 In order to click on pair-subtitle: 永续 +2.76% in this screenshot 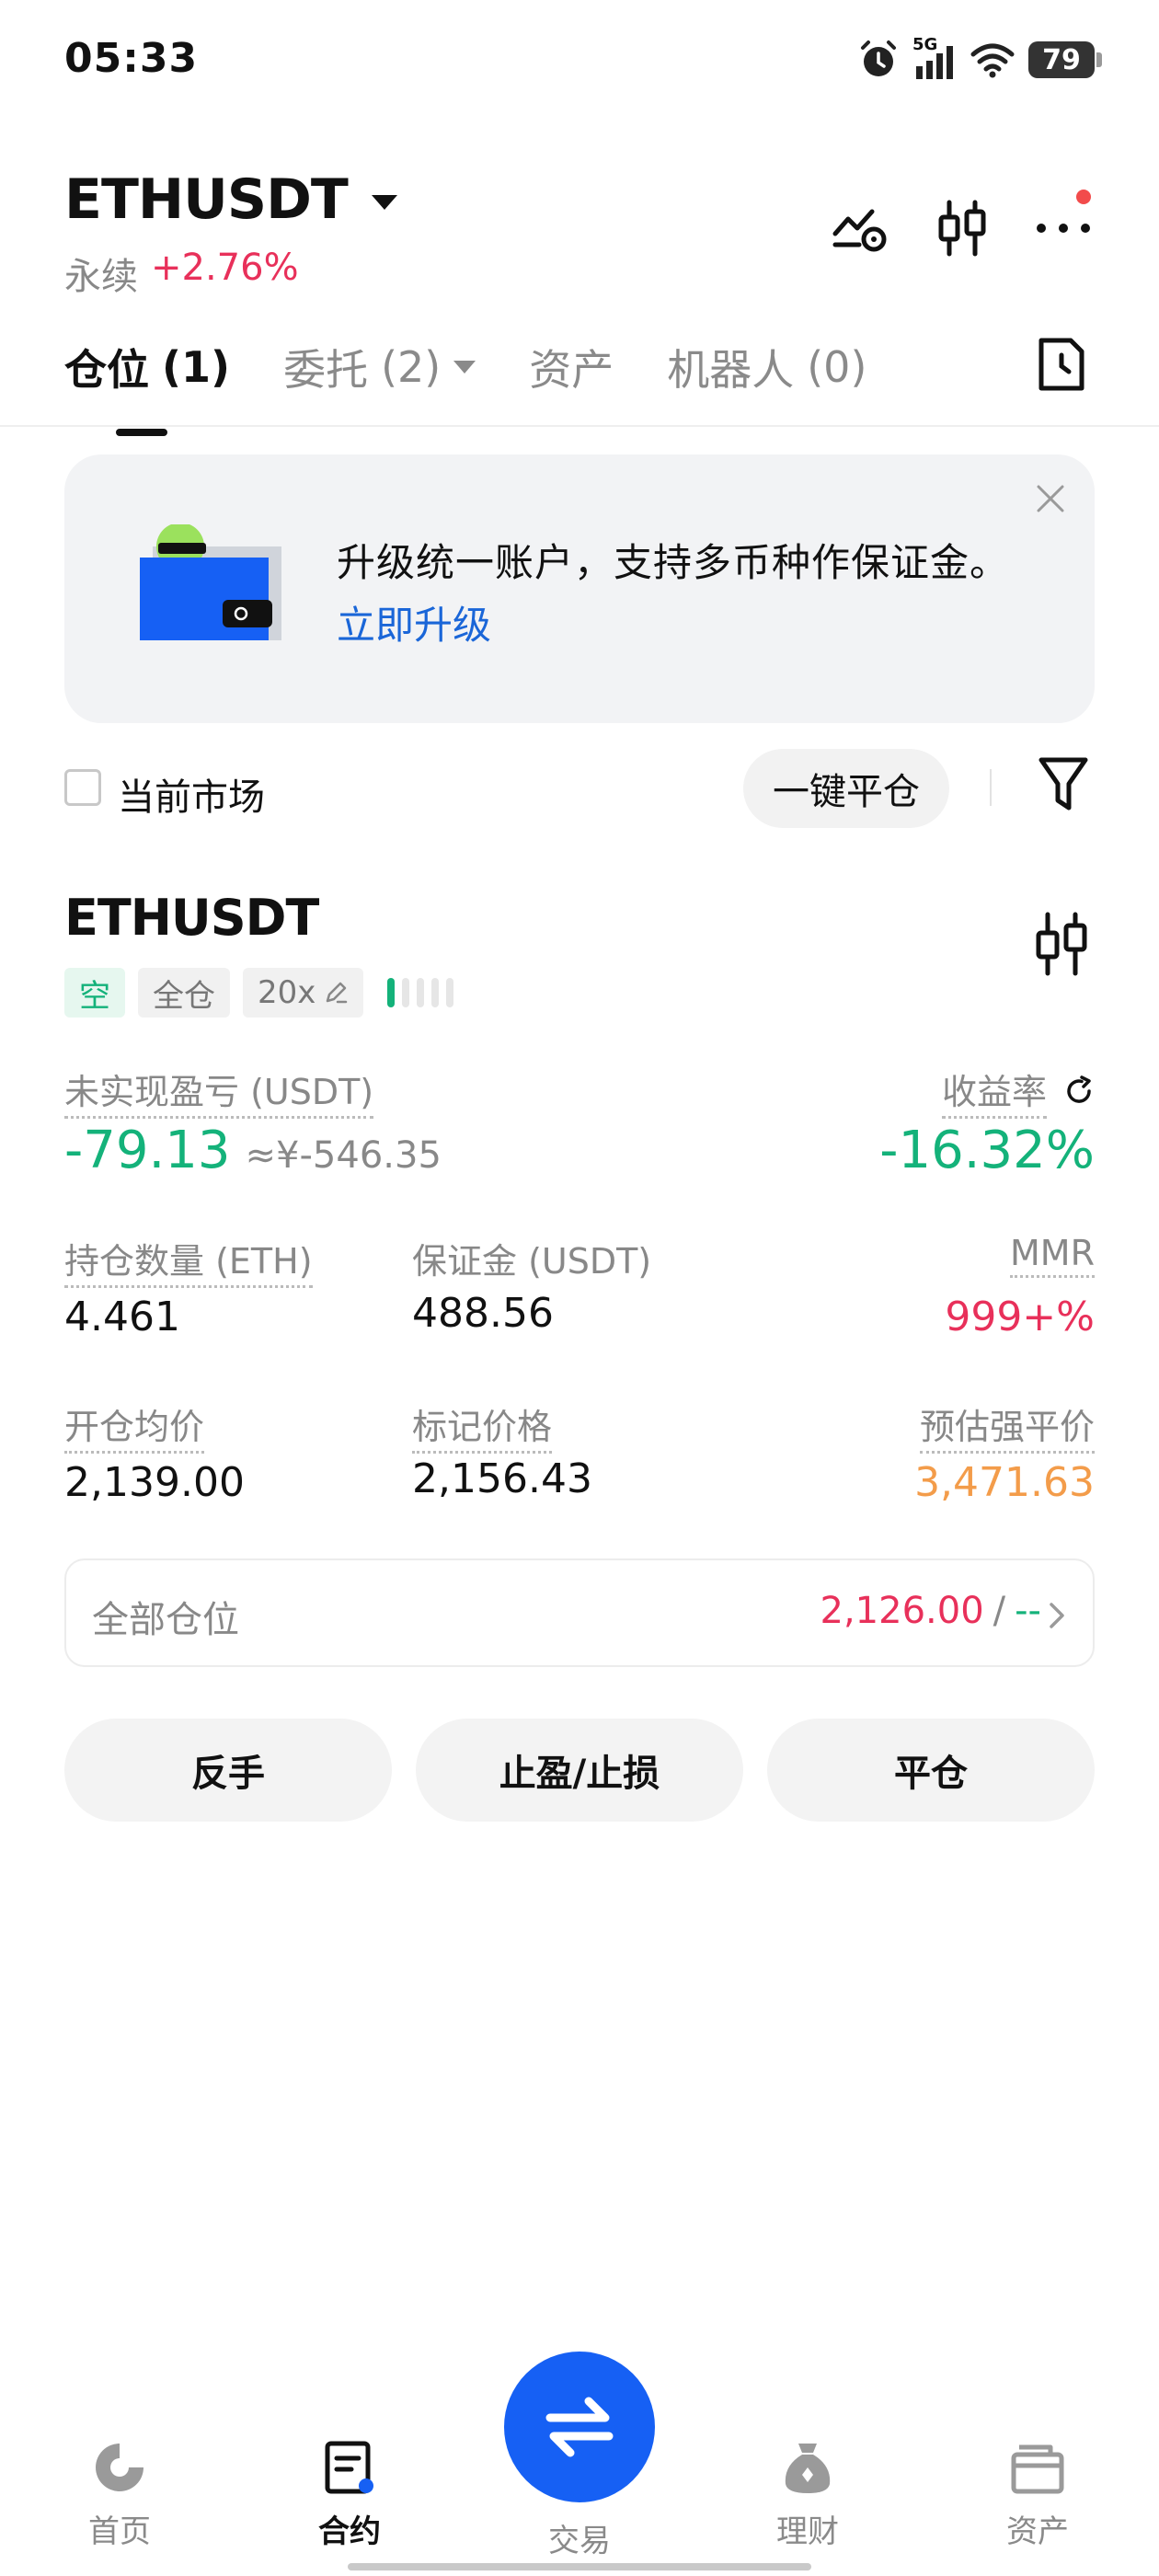, I will do `click(181, 273)`.